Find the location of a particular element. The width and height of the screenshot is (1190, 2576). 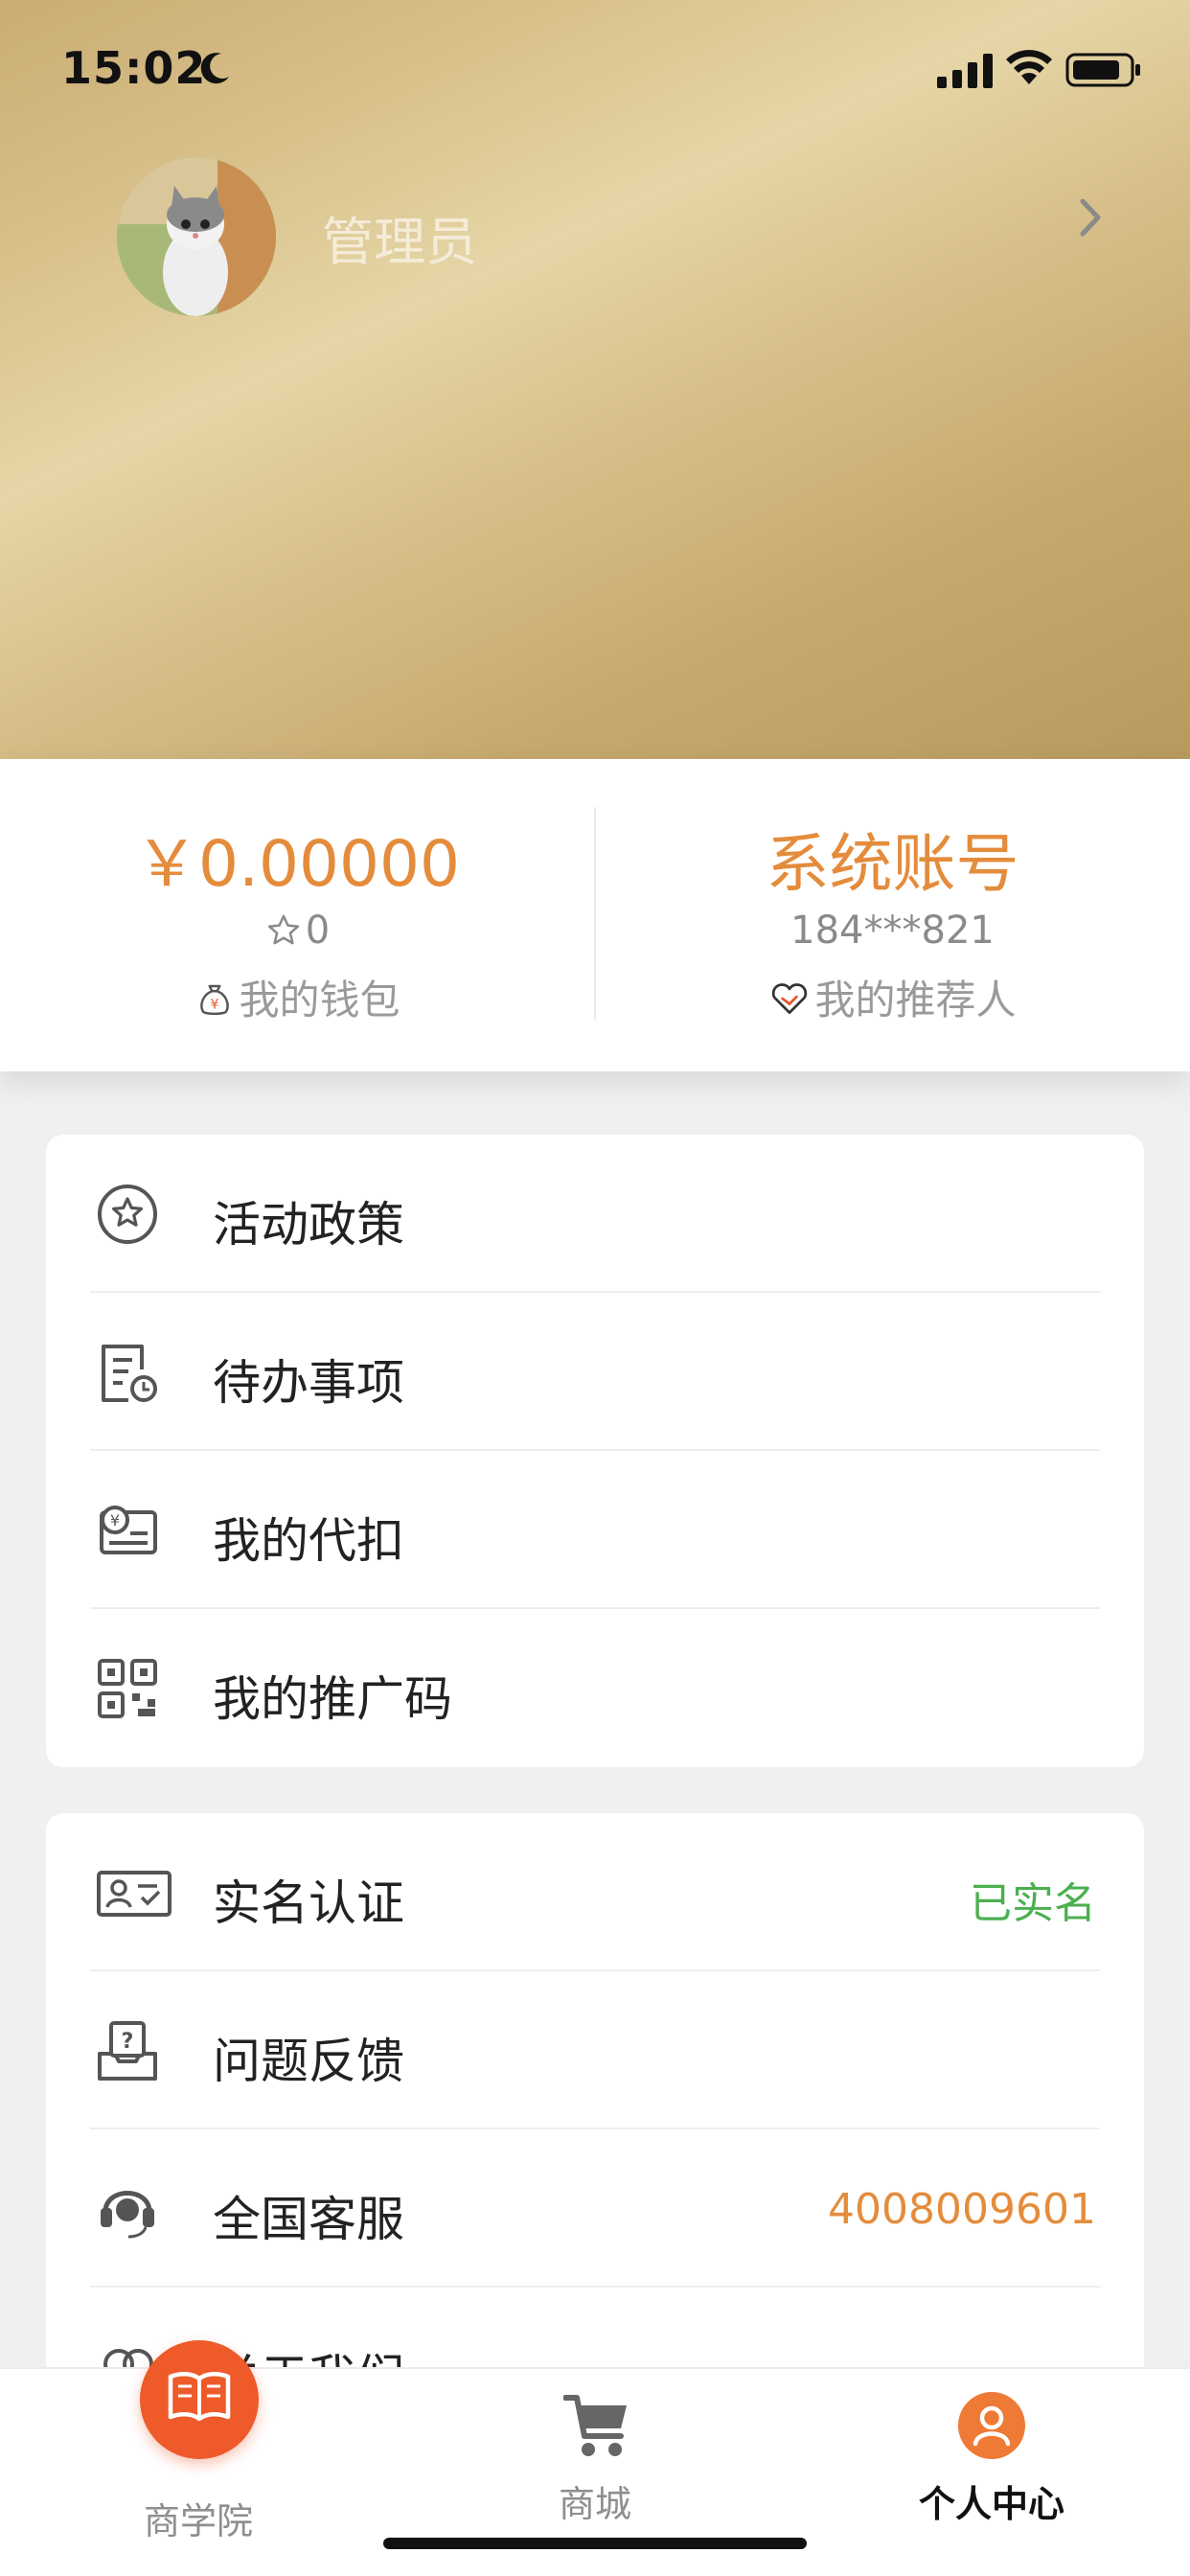

wallet-label-row: ¥ 我的钱包 is located at coordinates (297, 997).